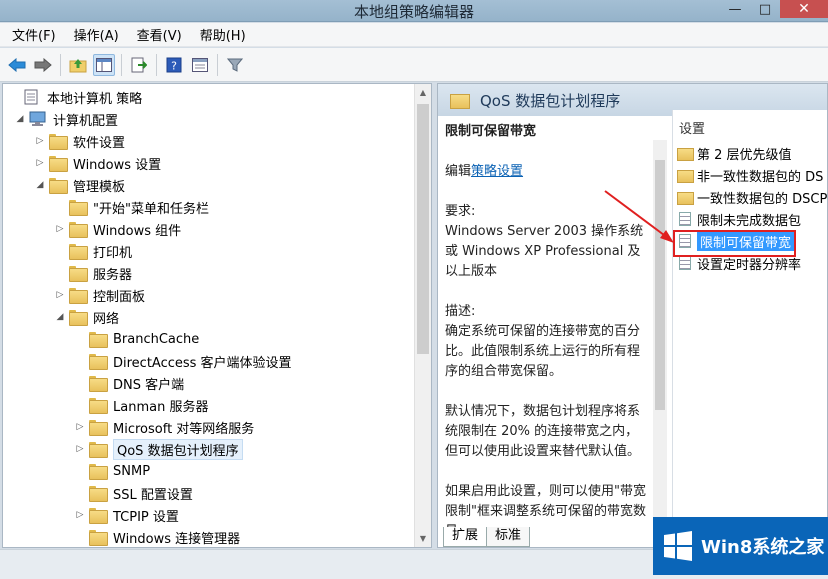 This screenshot has height=579, width=828. I want to click on setting-item: 第 2 层优先级值, so click(734, 153).